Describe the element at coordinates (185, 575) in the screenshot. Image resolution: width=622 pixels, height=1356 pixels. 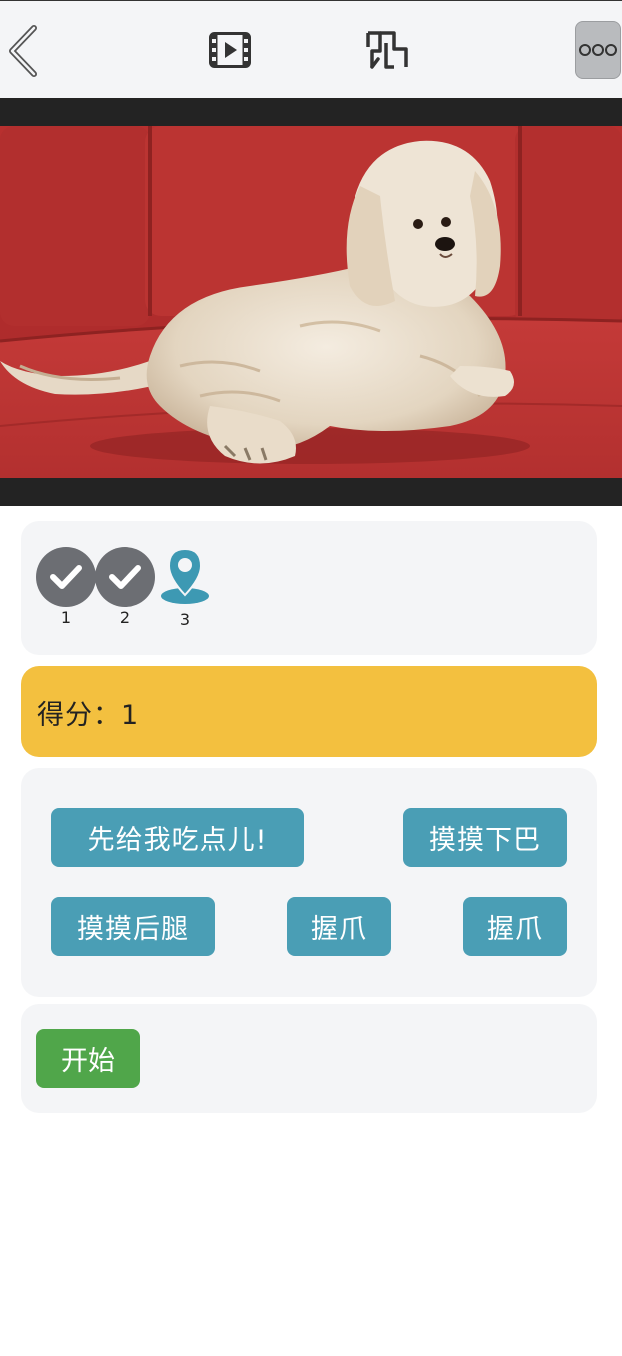
I see `location-pin-icon` at that location.